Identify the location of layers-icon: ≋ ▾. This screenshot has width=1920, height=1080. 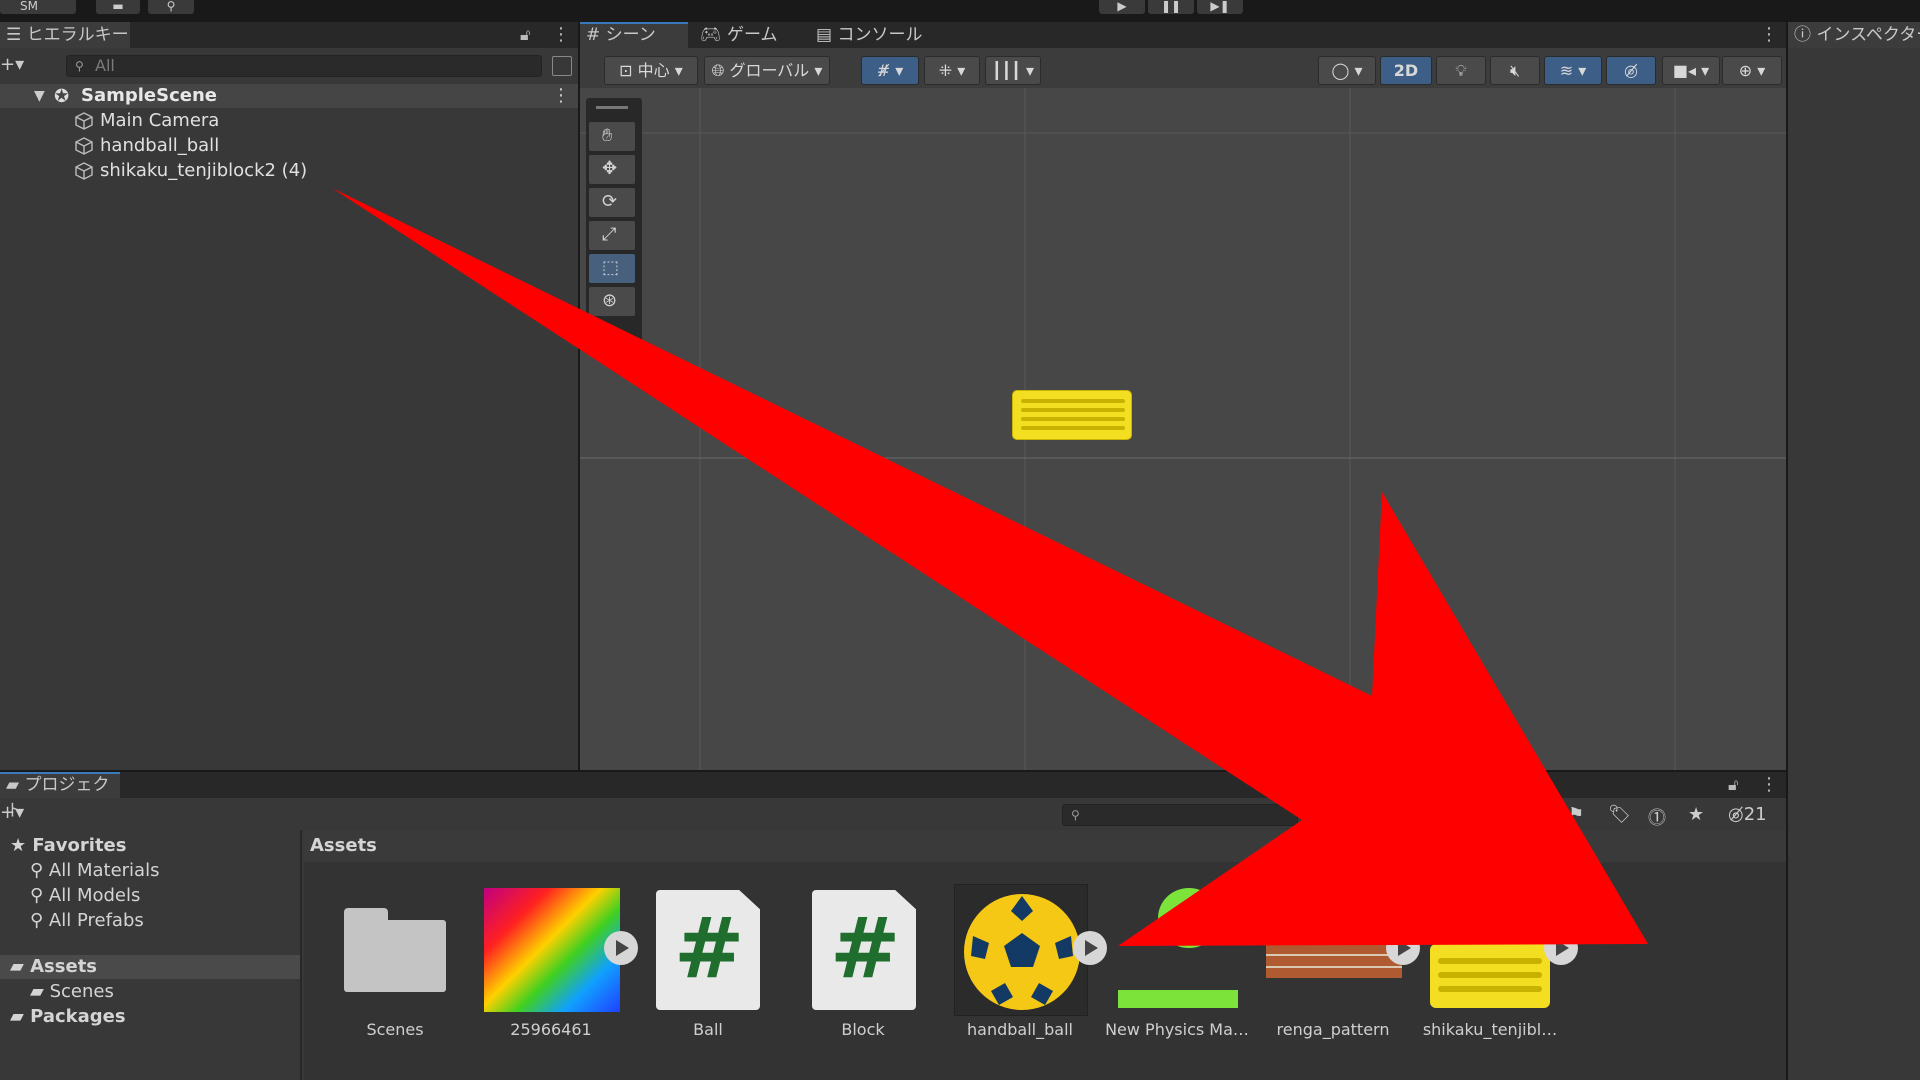
(1573, 70).